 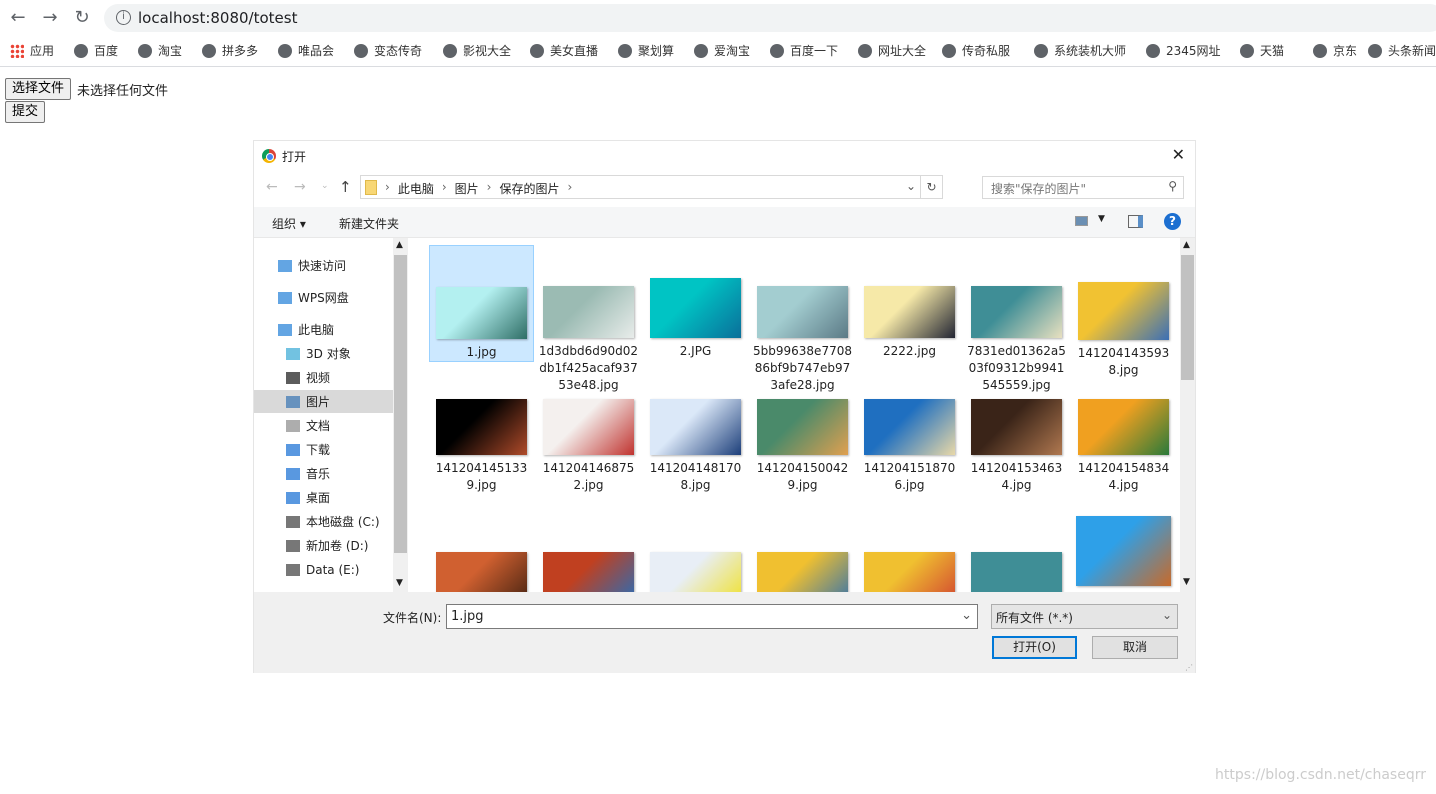 What do you see at coordinates (1123, 315) in the screenshot?
I see `file-item: 1412041435938.jpg` at bounding box center [1123, 315].